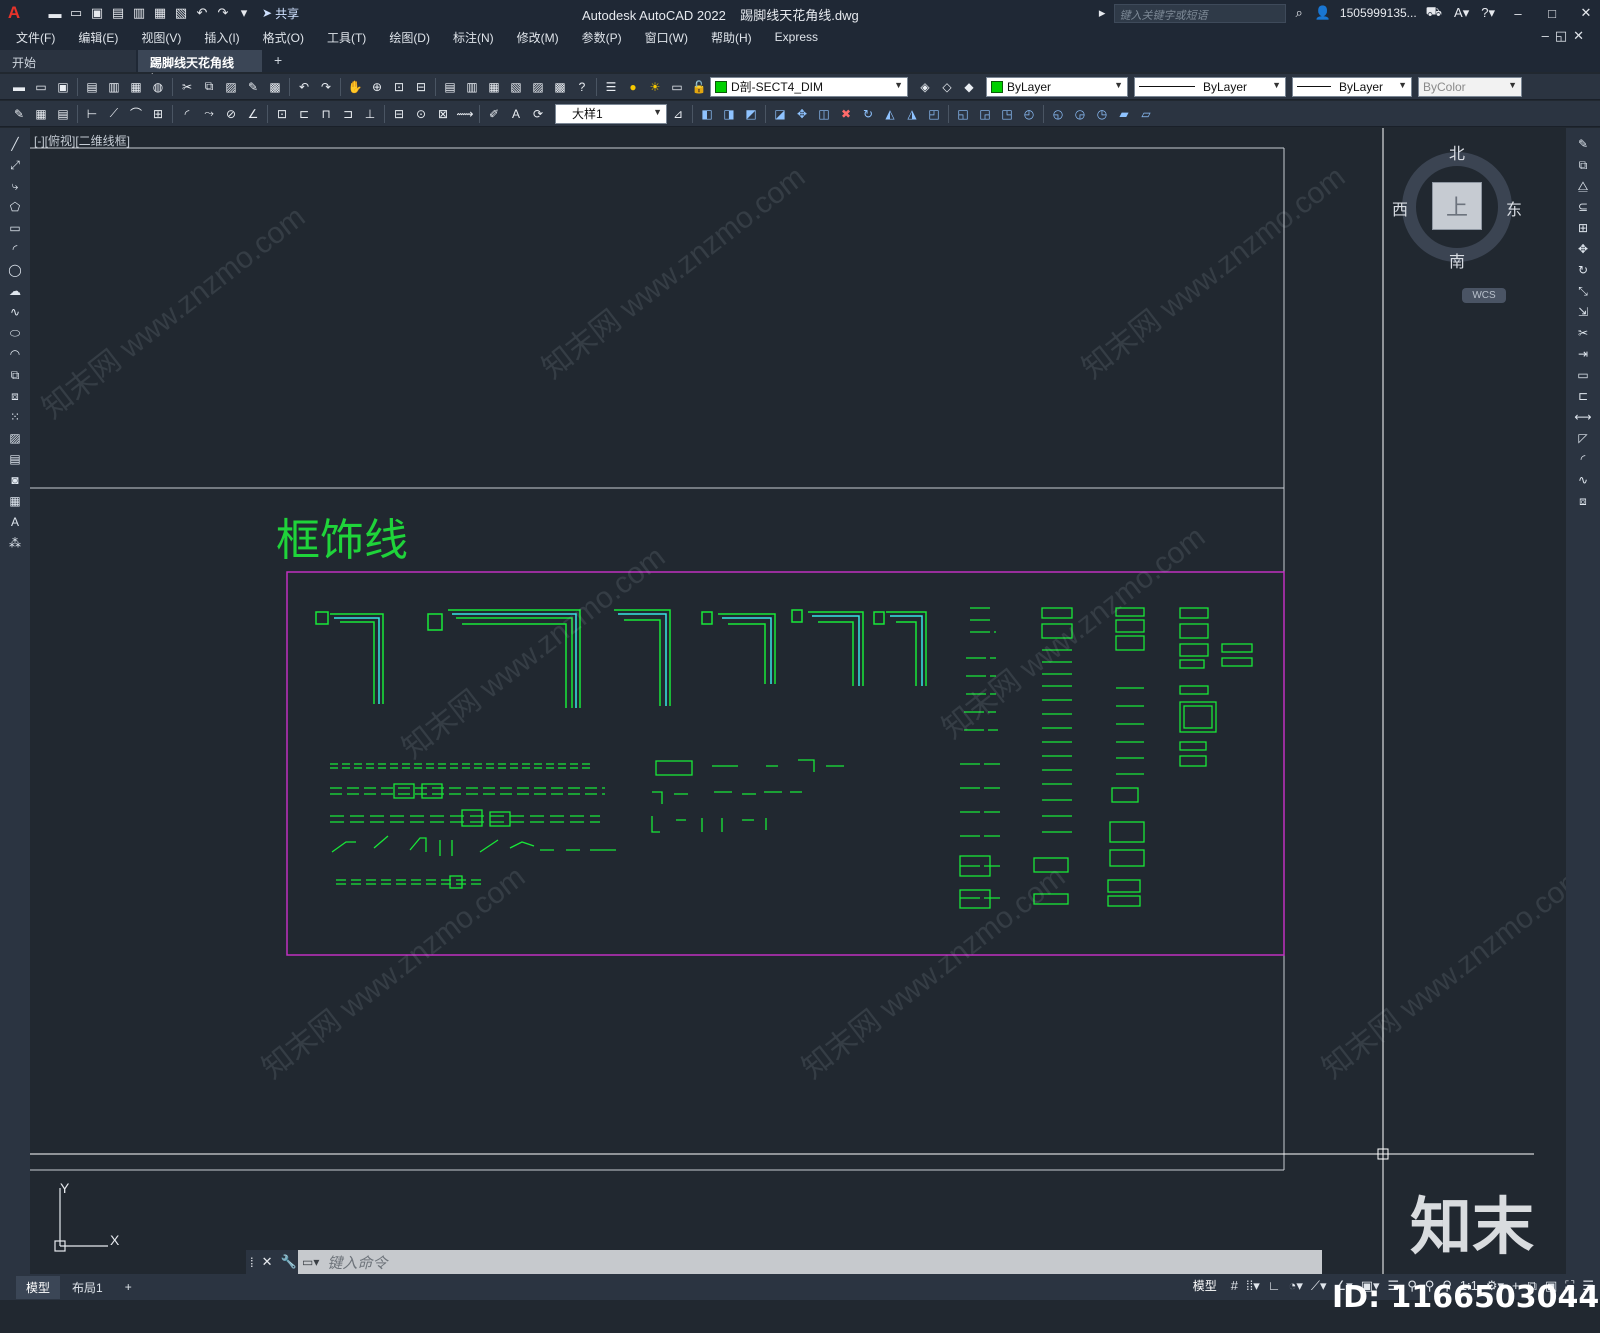 The width and height of the screenshot is (1600, 1333). Describe the element at coordinates (15, 375) in the screenshot. I see `insert-block-icon: ⧉` at that location.